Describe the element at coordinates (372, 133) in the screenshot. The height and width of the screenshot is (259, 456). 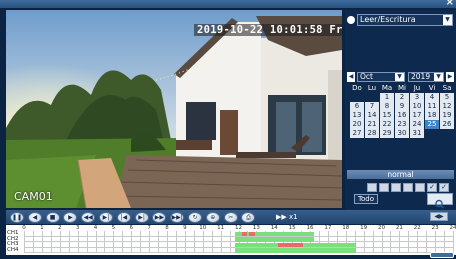
I see `calendar-day: 28` at that location.